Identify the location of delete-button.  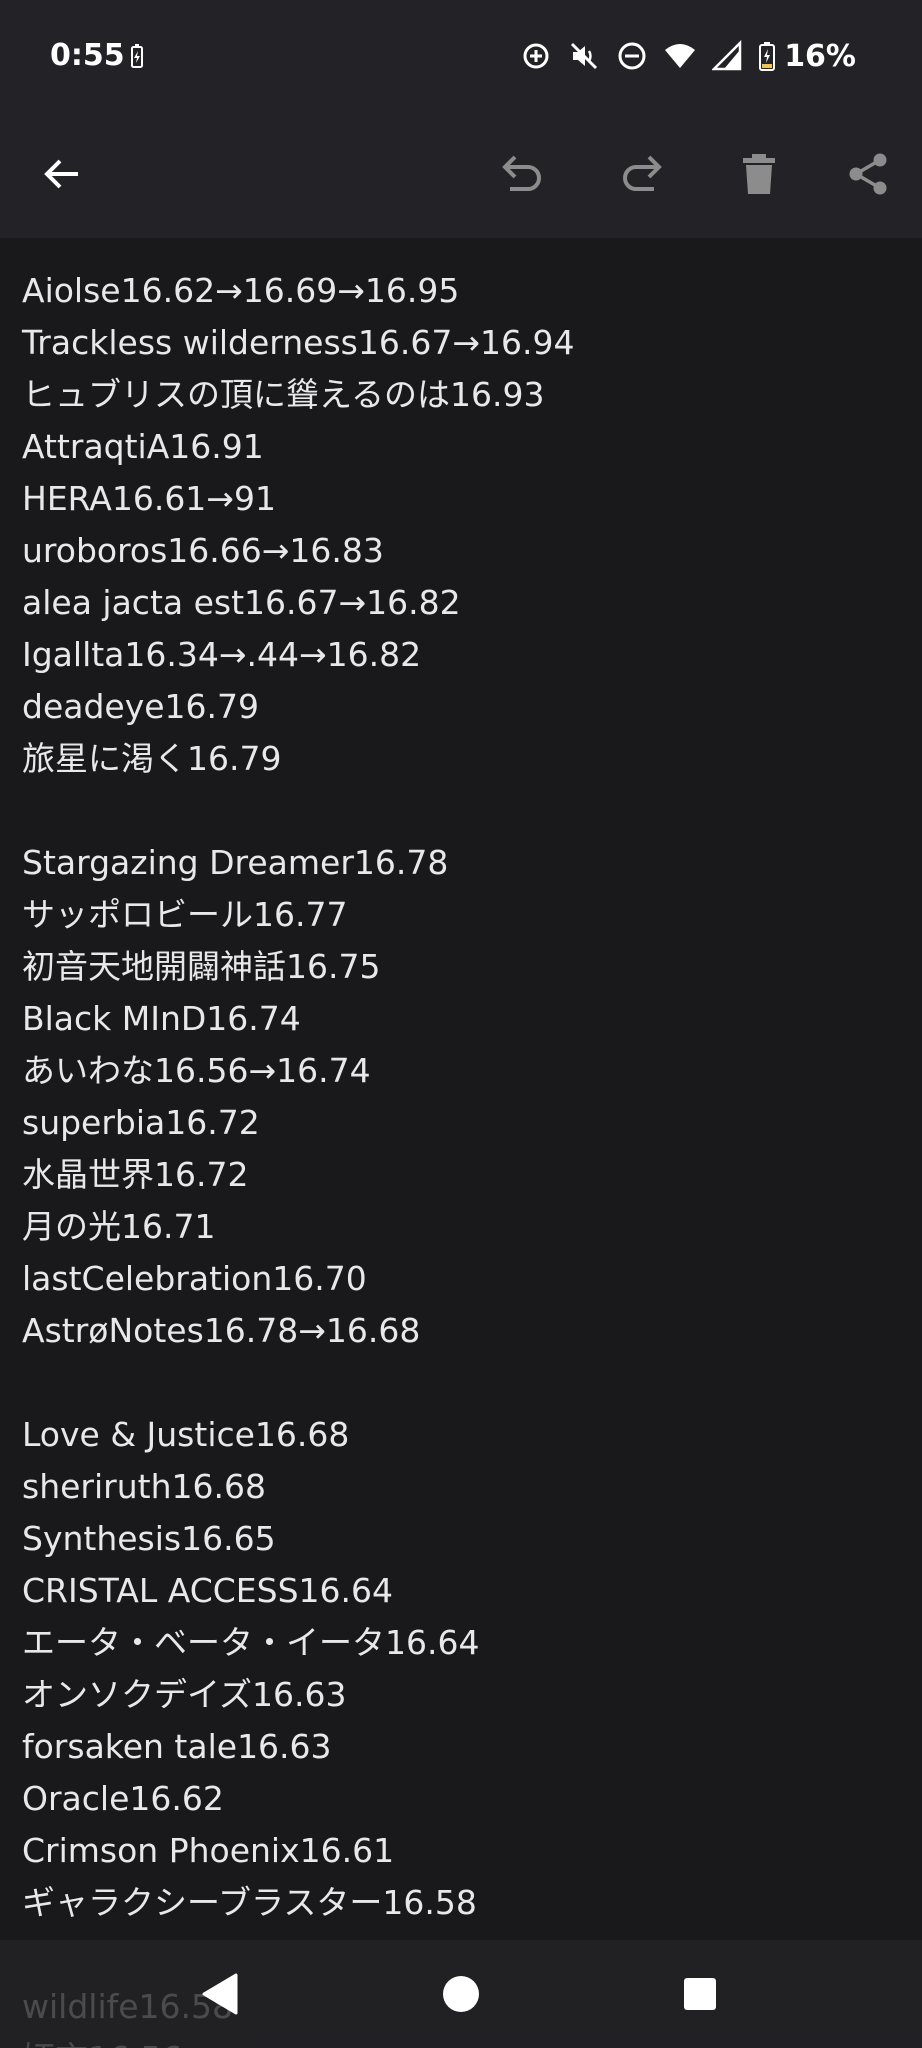
(759, 174).